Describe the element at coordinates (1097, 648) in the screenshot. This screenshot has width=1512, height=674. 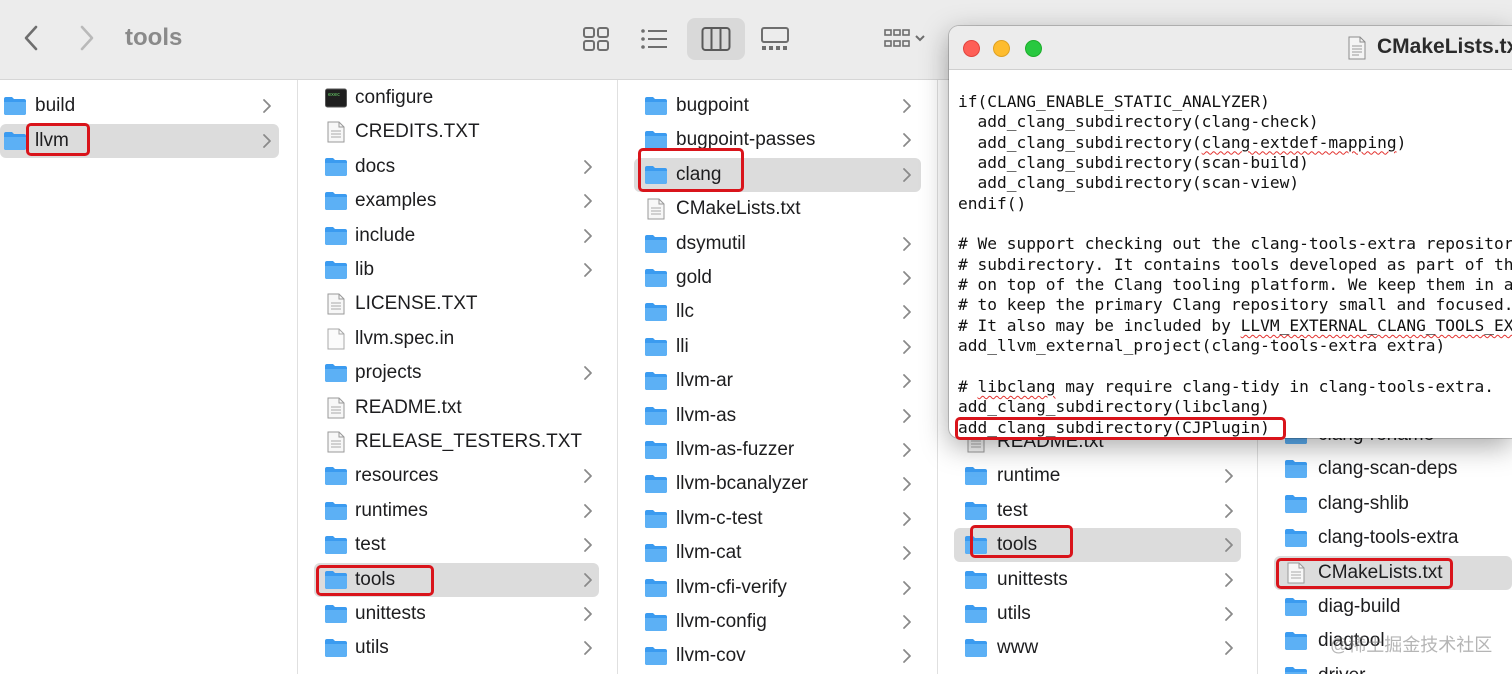
I see `file-row: www` at that location.